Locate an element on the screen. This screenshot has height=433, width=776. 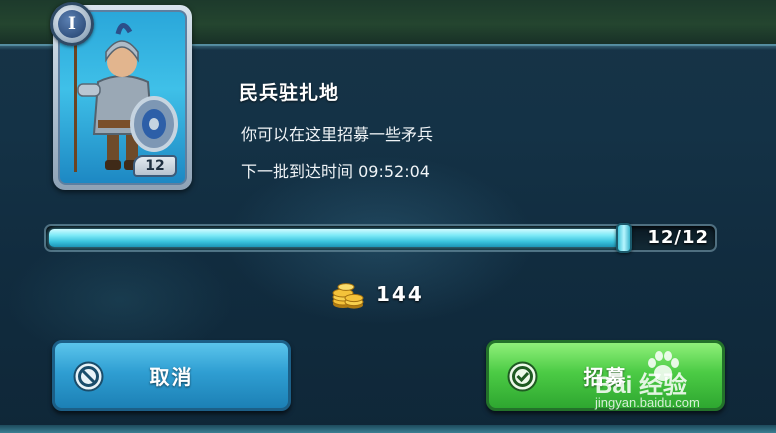
cancel-button-label: 取消 is located at coordinates (171, 377).